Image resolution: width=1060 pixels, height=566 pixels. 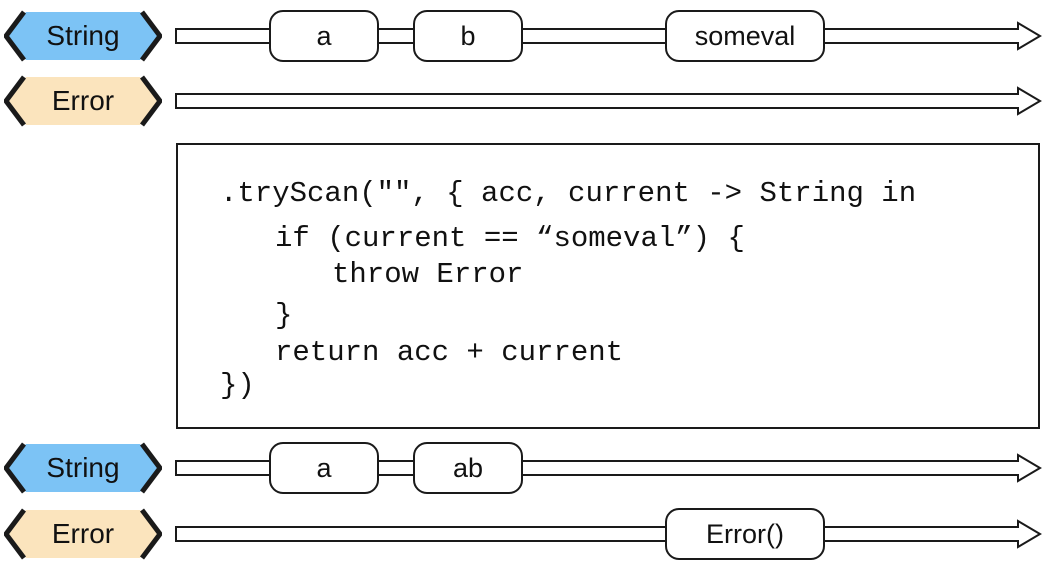 What do you see at coordinates (530, 101) in the screenshot?
I see `input-error-lane: Error` at bounding box center [530, 101].